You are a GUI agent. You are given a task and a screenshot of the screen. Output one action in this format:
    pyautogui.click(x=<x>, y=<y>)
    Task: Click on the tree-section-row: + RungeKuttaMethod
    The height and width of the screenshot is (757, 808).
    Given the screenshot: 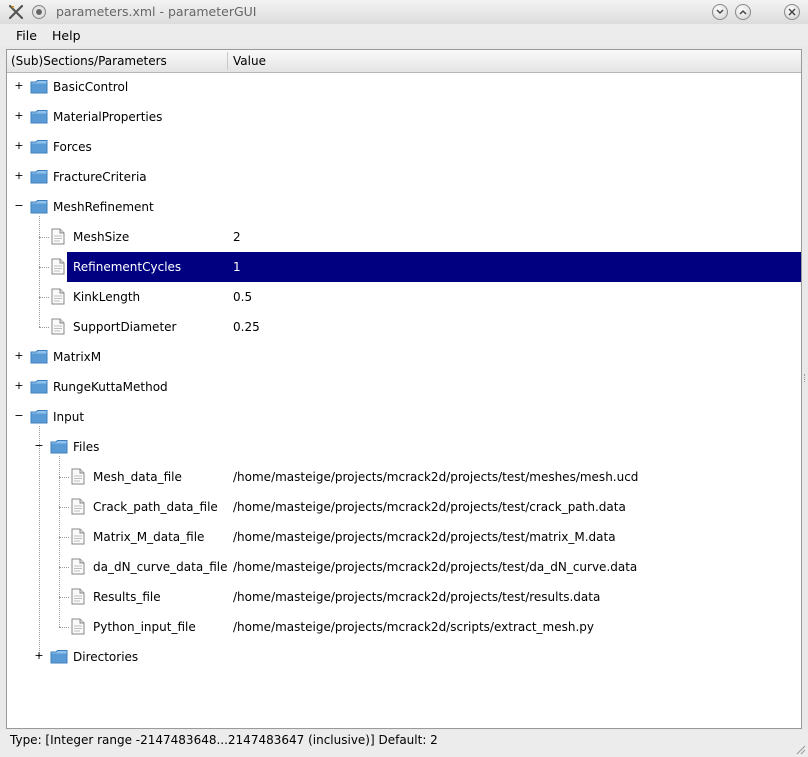 What is the action you would take?
    pyautogui.click(x=404, y=387)
    